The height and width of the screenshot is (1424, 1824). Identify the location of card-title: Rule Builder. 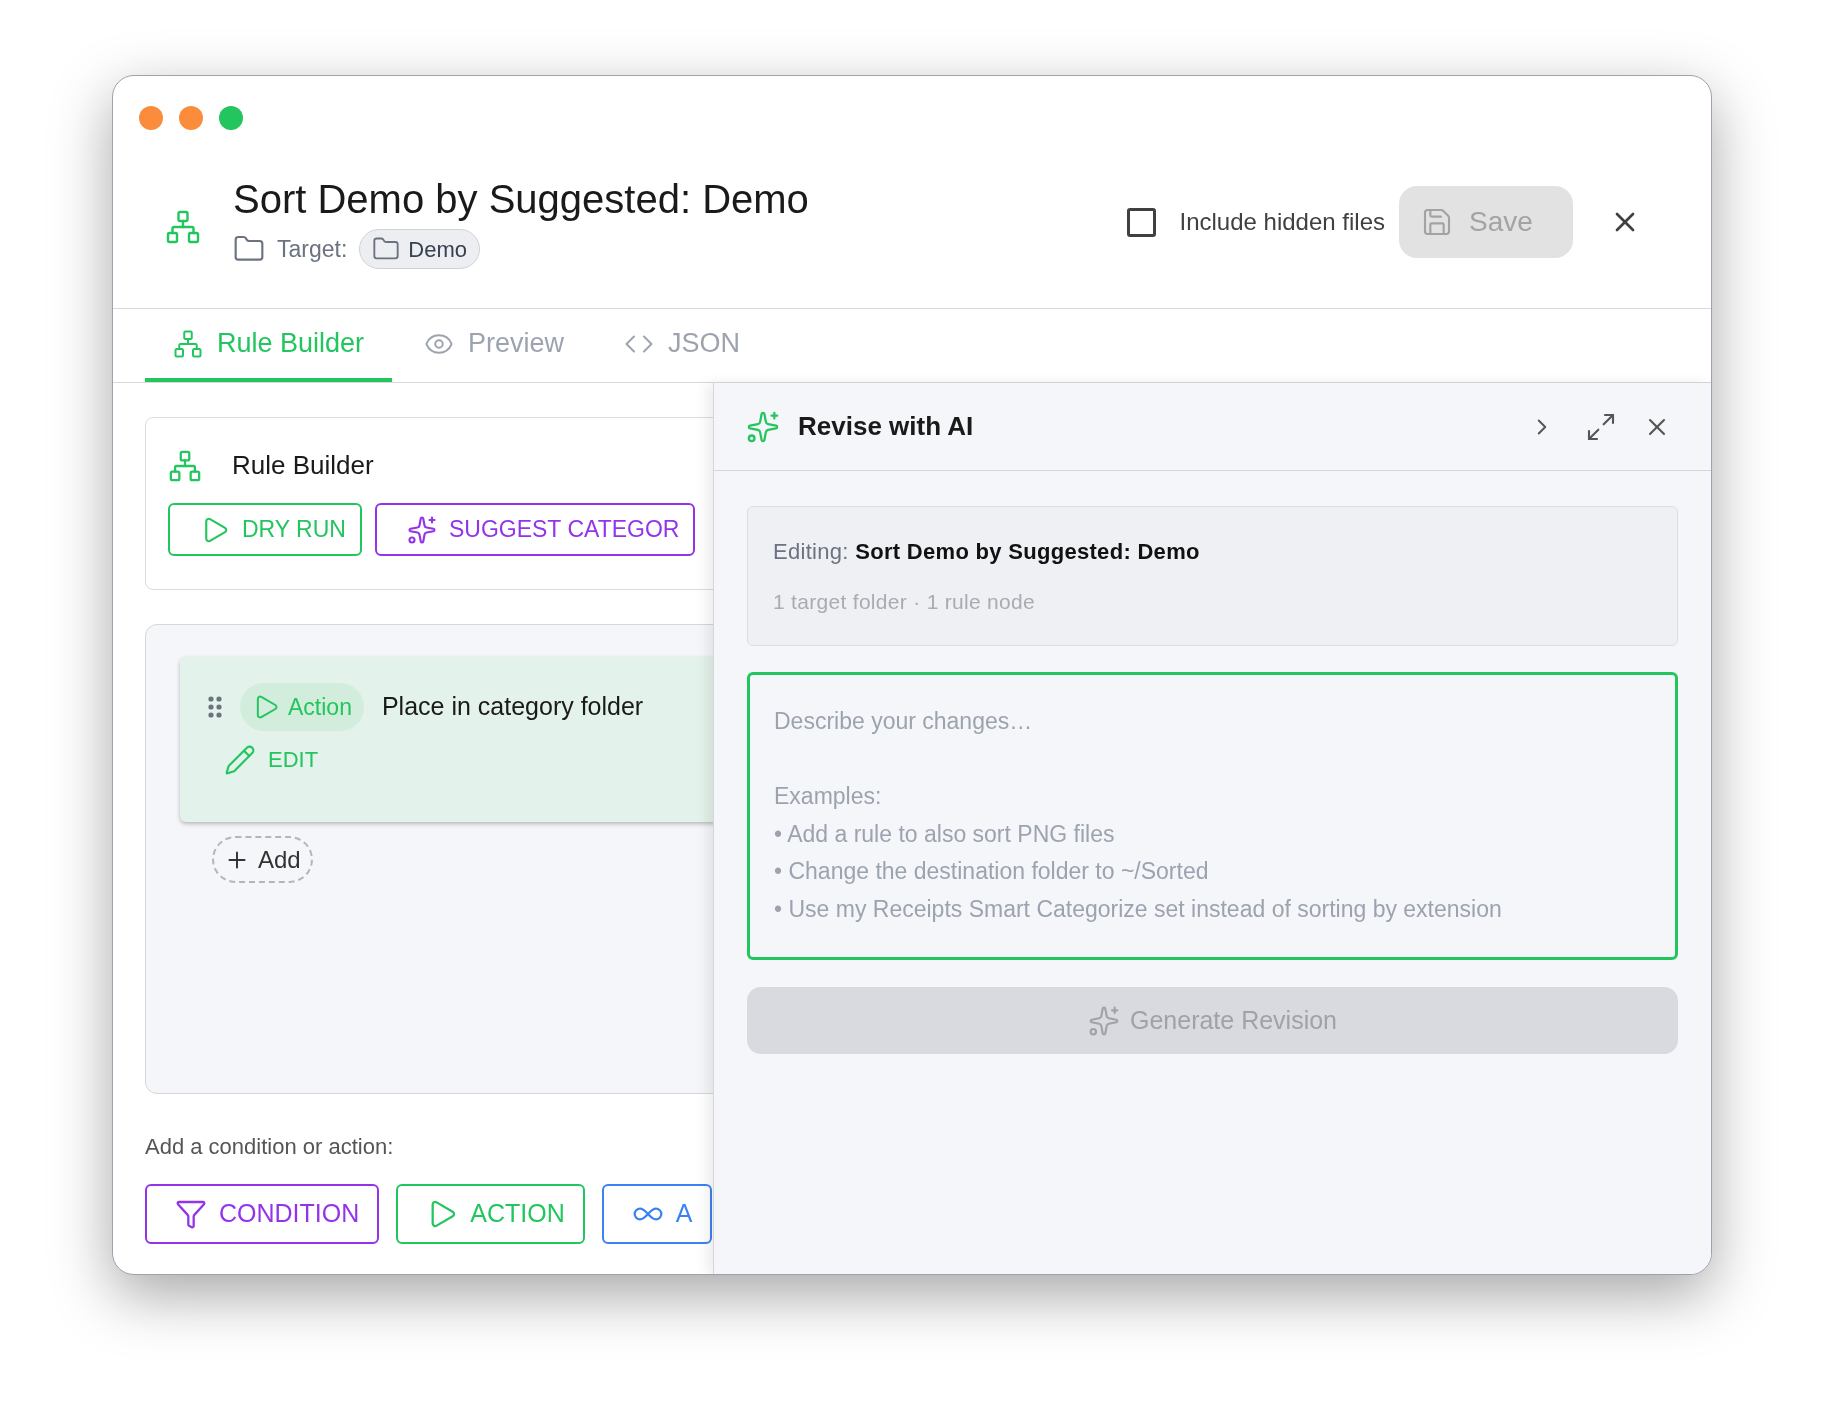
(303, 465).